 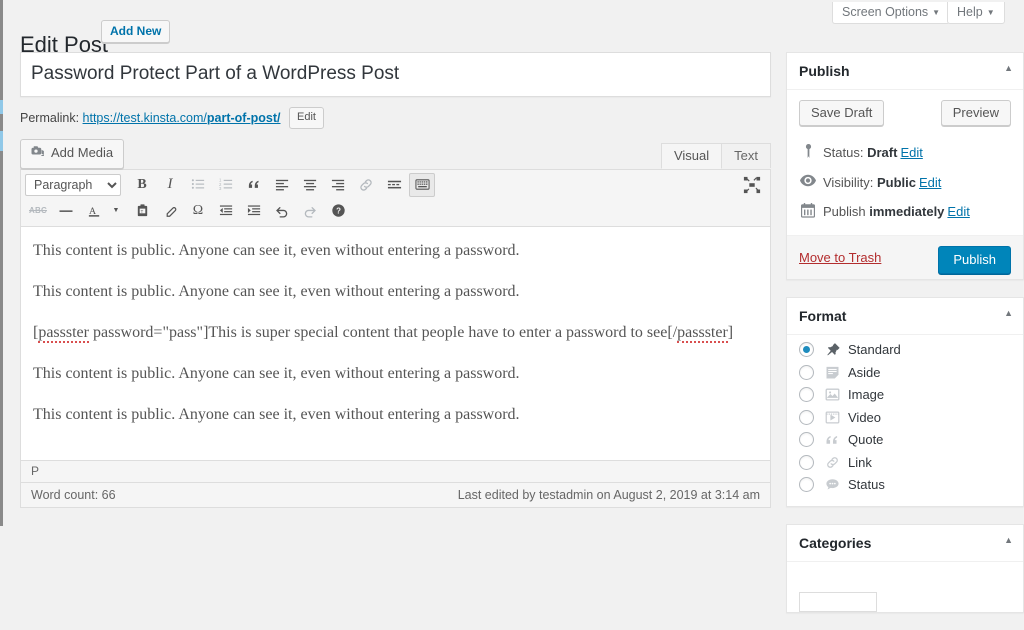 What do you see at coordinates (905, 485) in the screenshot?
I see `format-option-status: Status` at bounding box center [905, 485].